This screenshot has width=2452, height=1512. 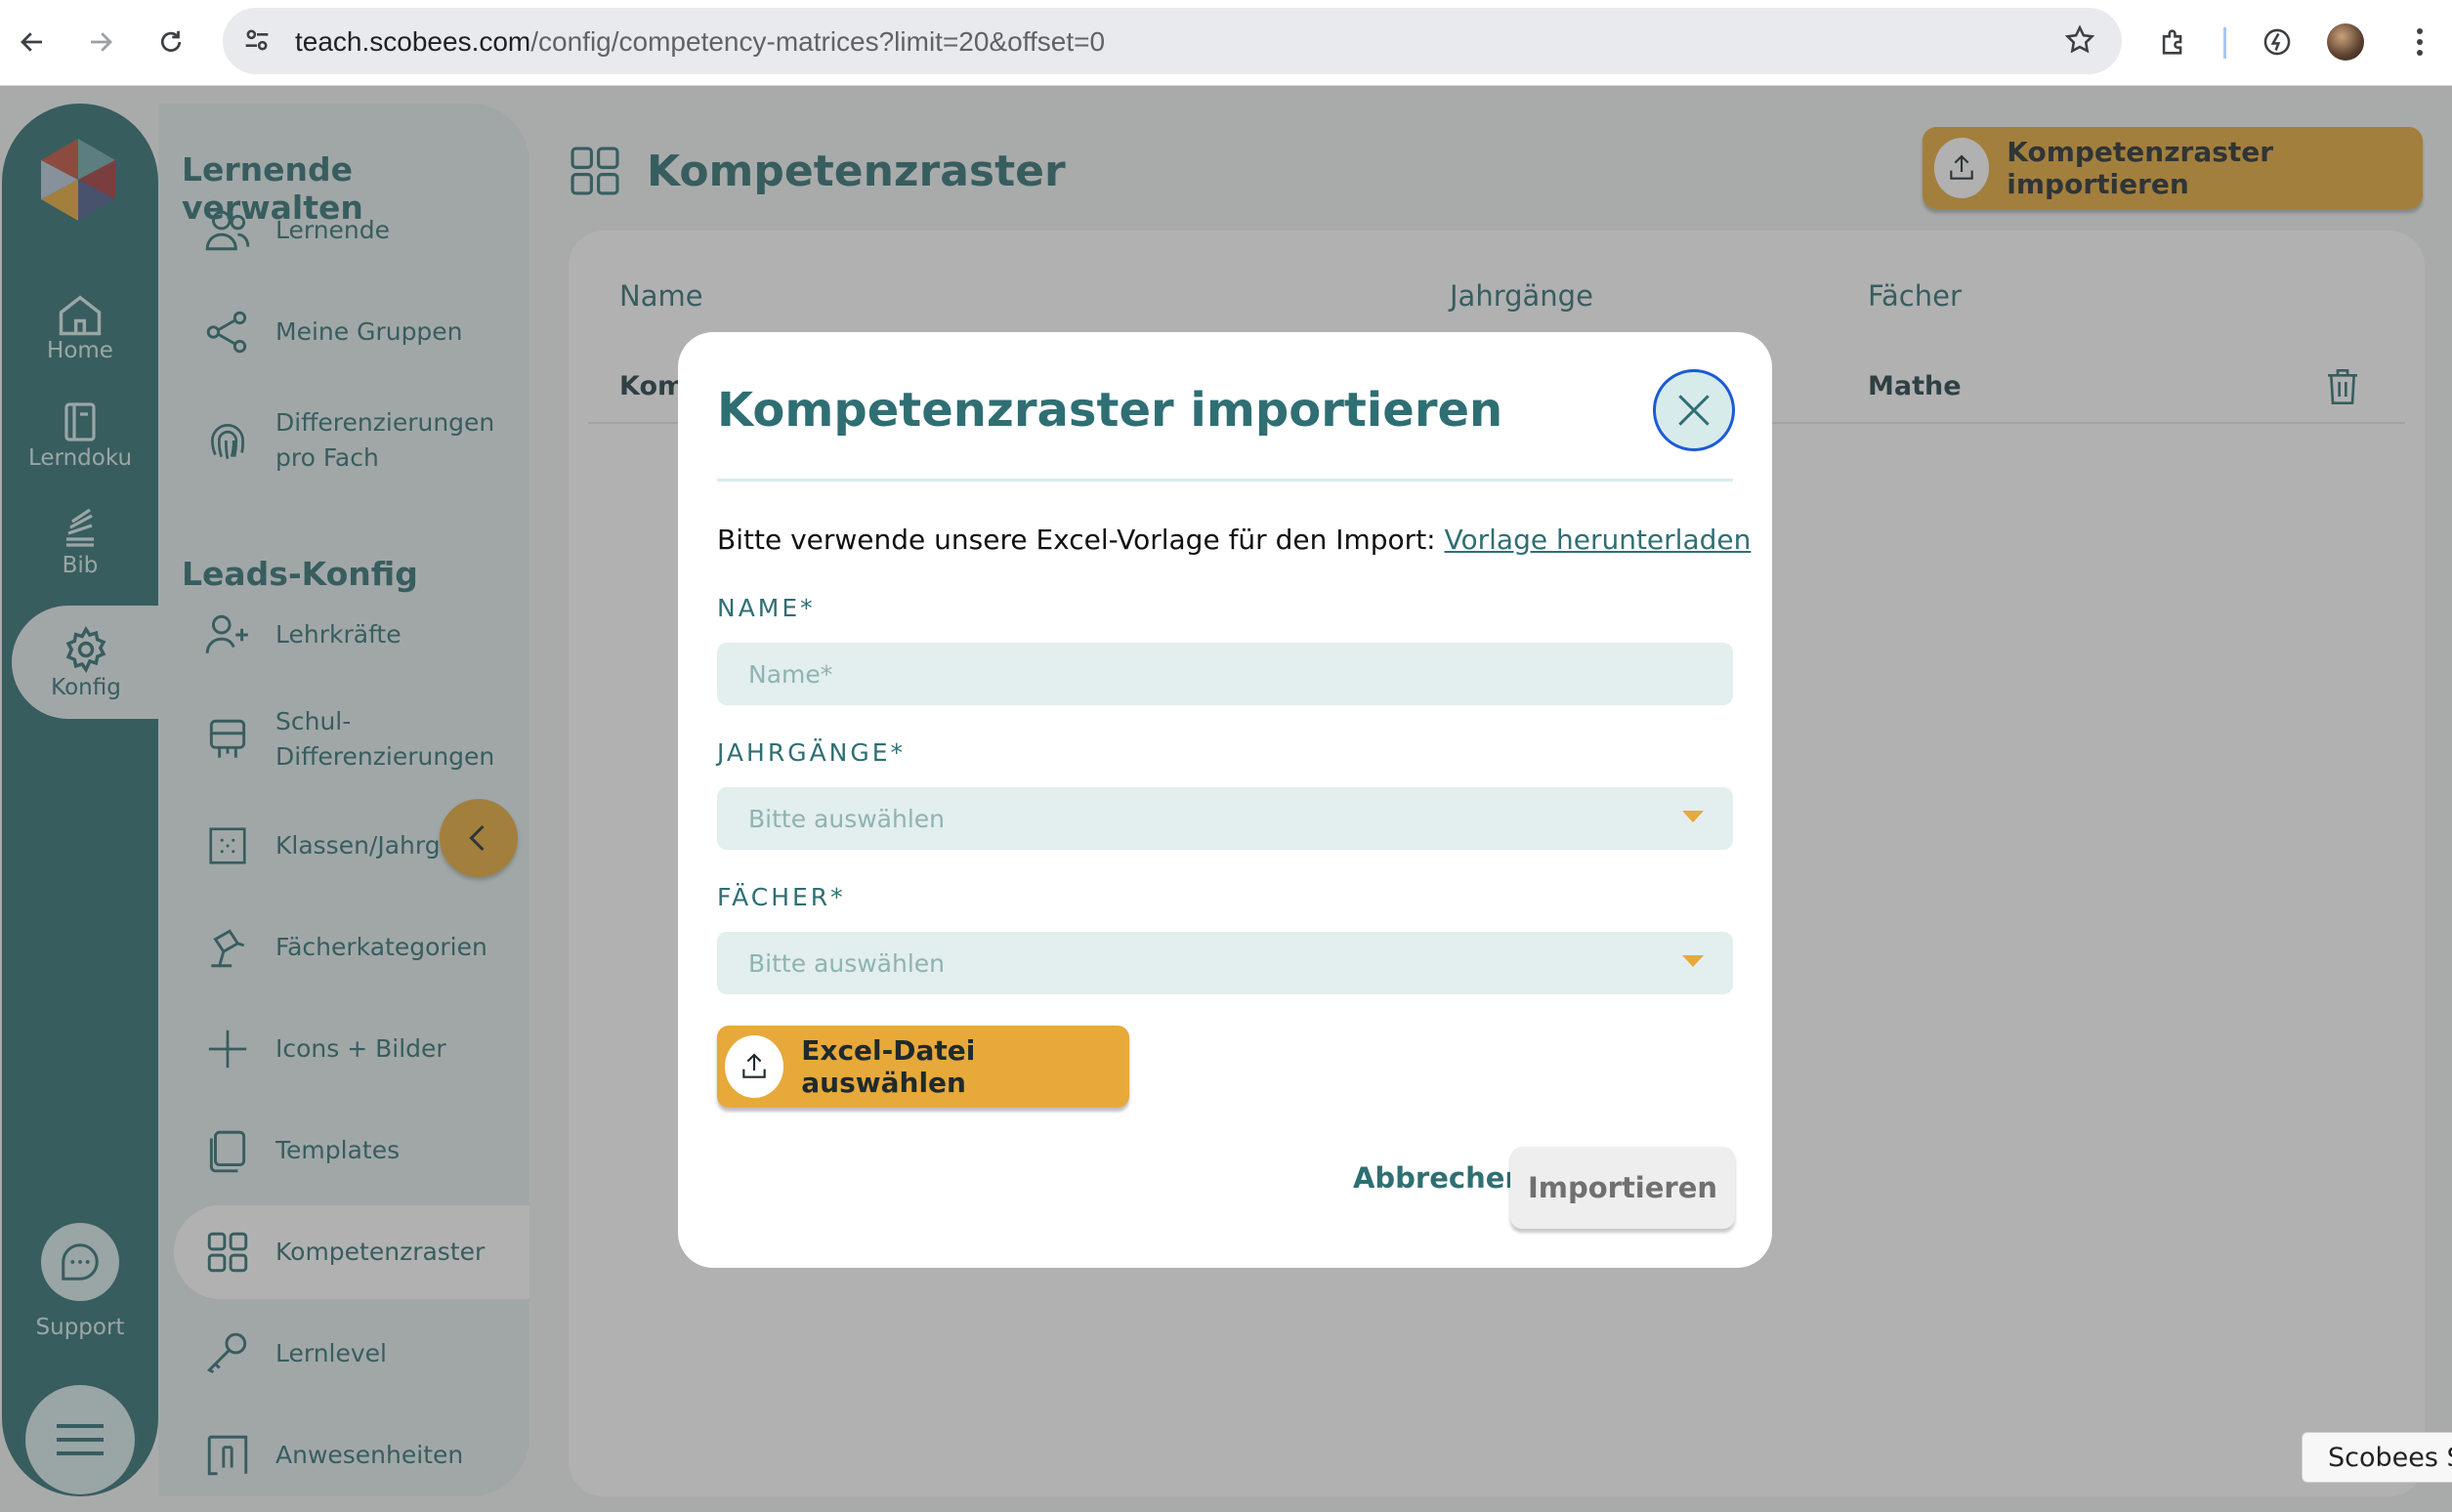 What do you see at coordinates (2173, 42) in the screenshot?
I see `extensions-icon` at bounding box center [2173, 42].